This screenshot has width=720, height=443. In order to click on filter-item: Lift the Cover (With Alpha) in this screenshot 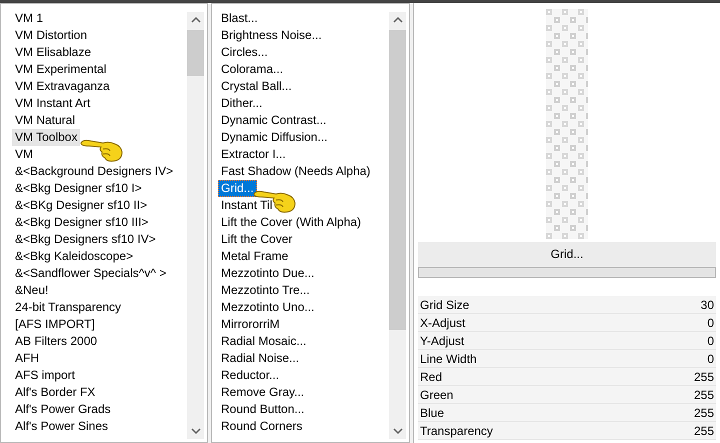, I will do `click(291, 222)`.